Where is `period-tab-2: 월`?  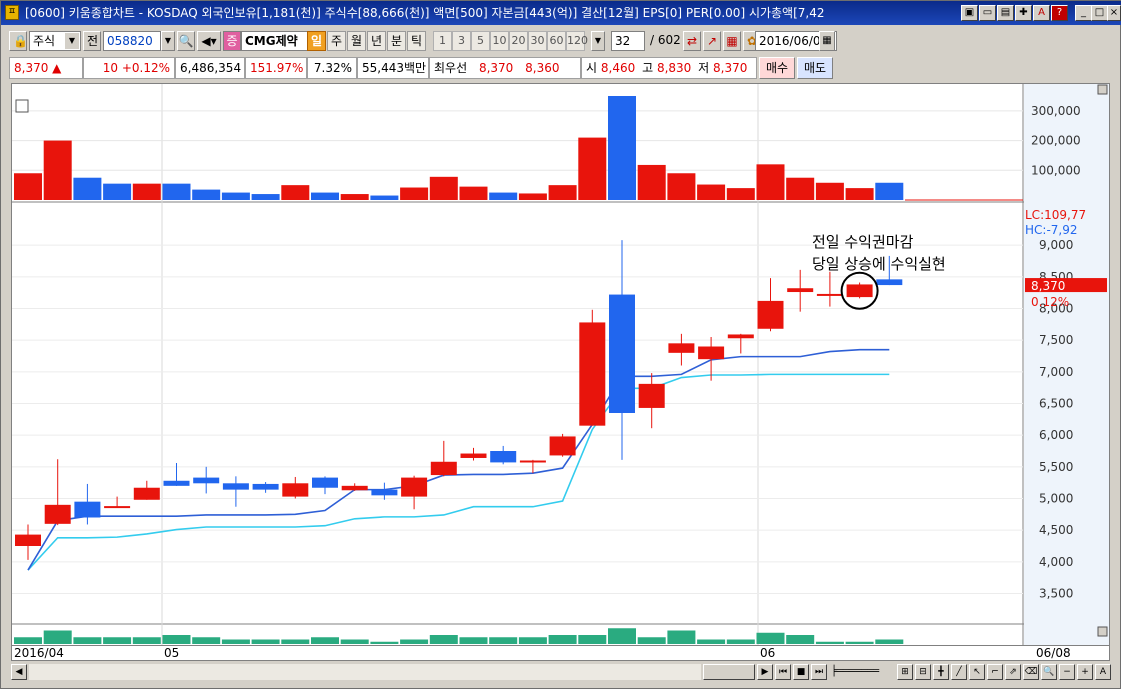
period-tab-2: 월 is located at coordinates (356, 41).